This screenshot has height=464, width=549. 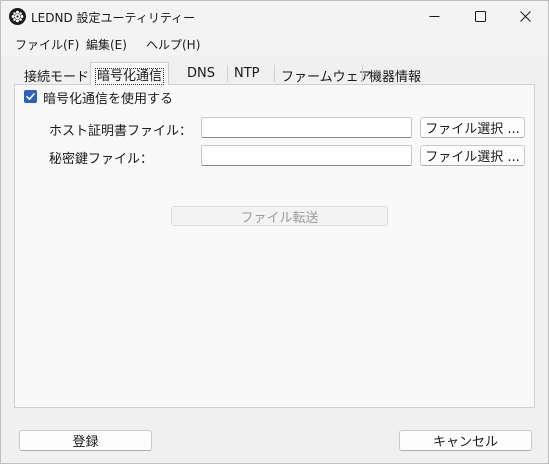 I want to click on secret-key-label: 秘密鍵ファイル：, so click(x=101, y=159).